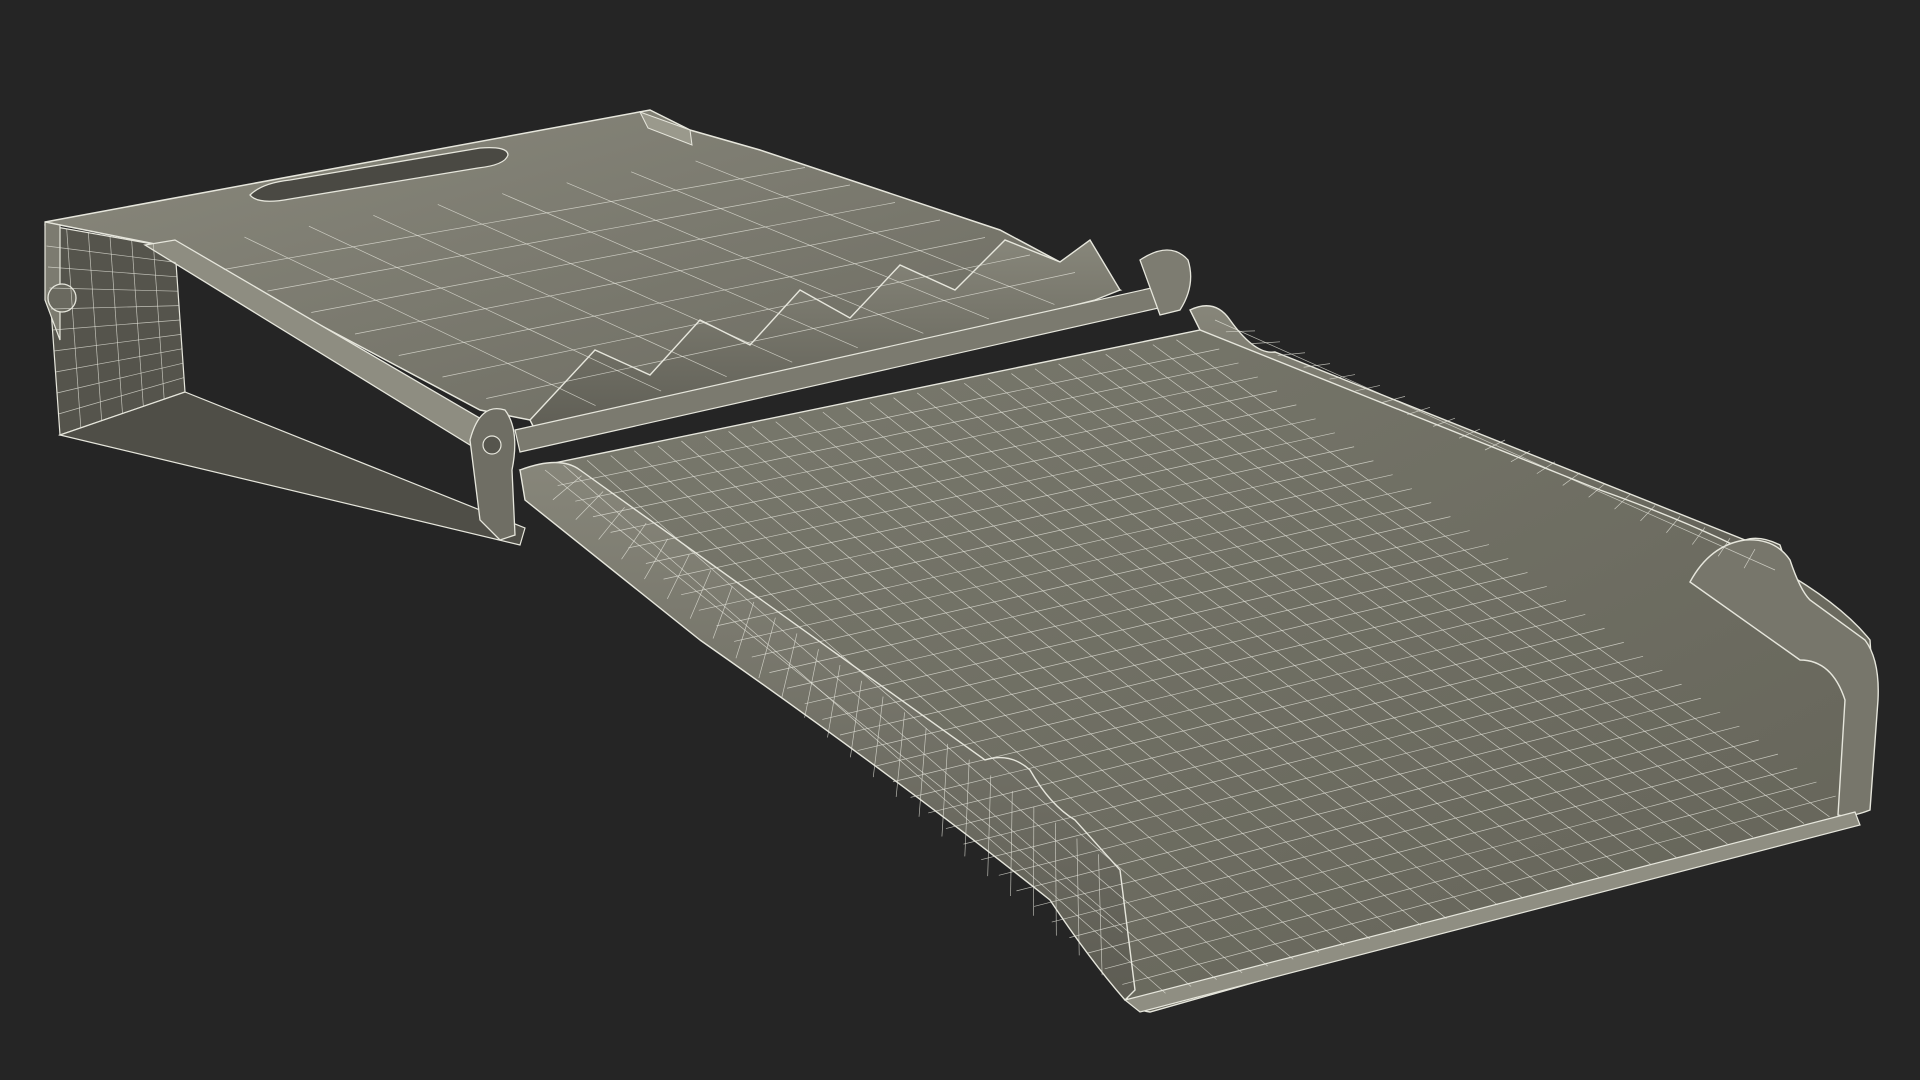 The image size is (1920, 1080). I want to click on hinge-bolt, so click(492, 445).